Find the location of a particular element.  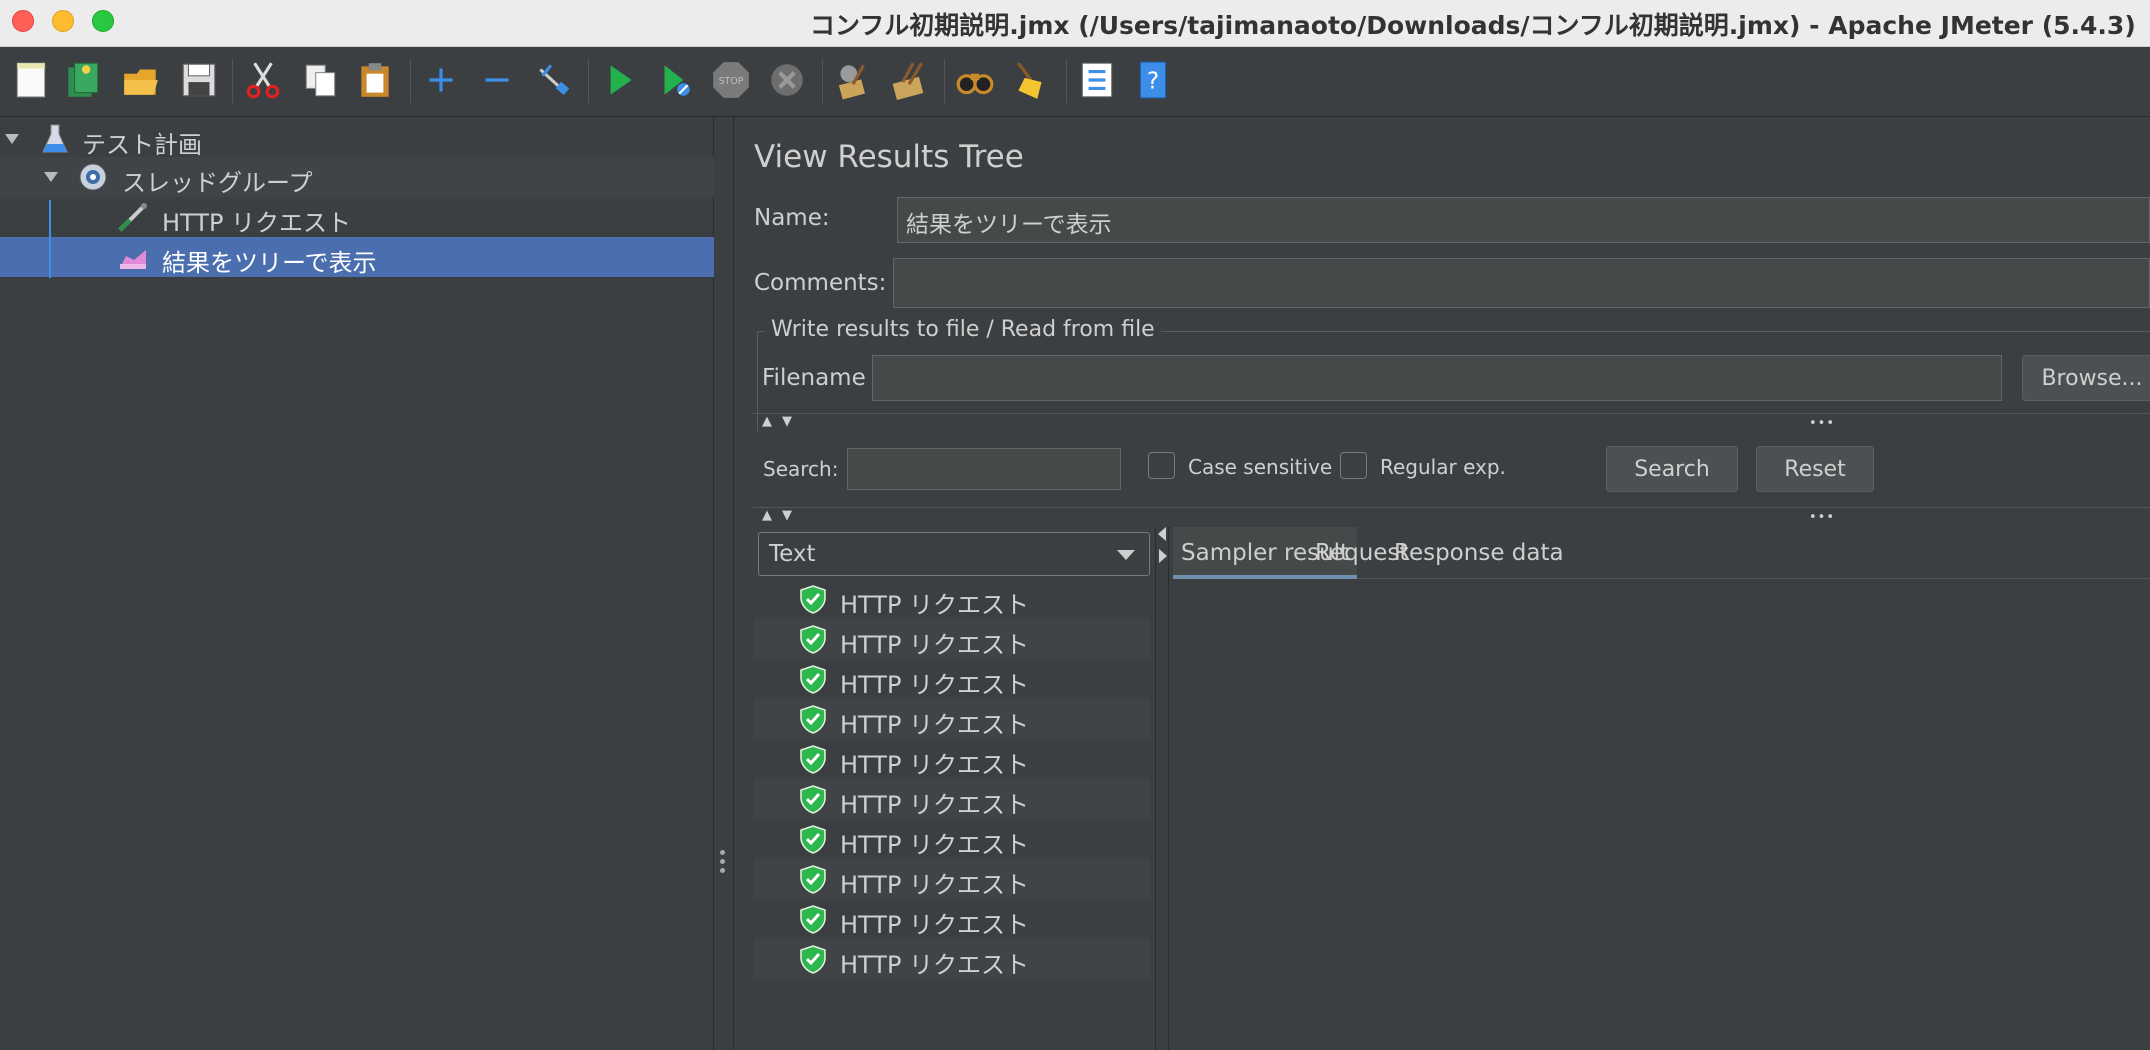

tree-node-test-plan: テスト計画 is located at coordinates (357, 139).